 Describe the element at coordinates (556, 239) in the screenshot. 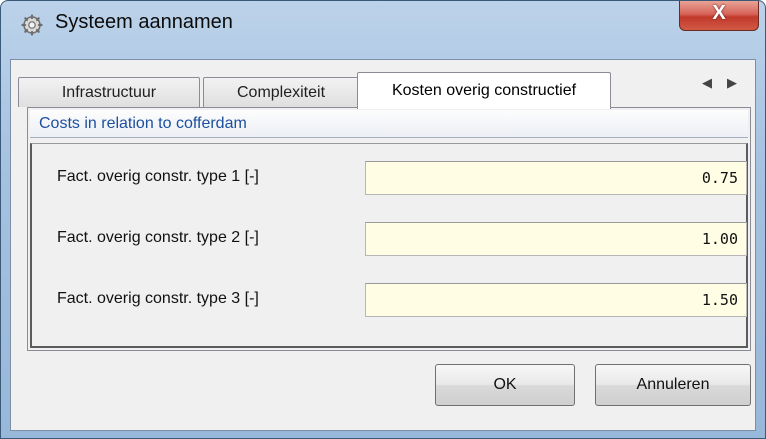

I see `factor-type-2-input` at that location.